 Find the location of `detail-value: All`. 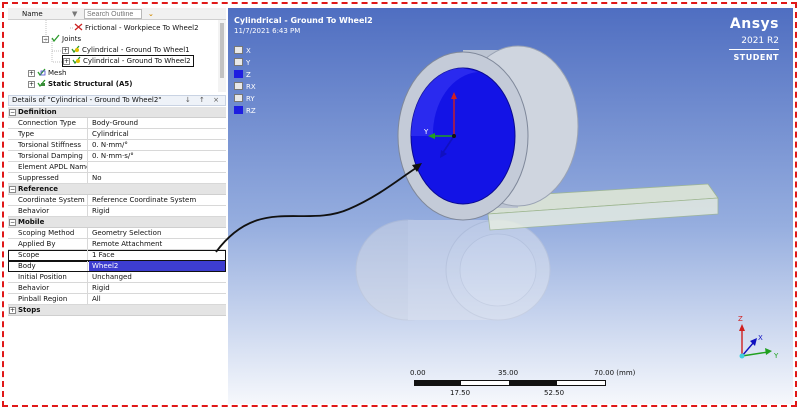

detail-value: All is located at coordinates (157, 299).